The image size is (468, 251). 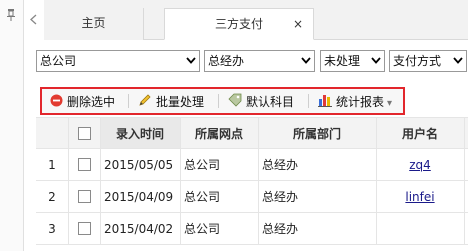 I want to click on company-select-value: 总公司, so click(x=58, y=61).